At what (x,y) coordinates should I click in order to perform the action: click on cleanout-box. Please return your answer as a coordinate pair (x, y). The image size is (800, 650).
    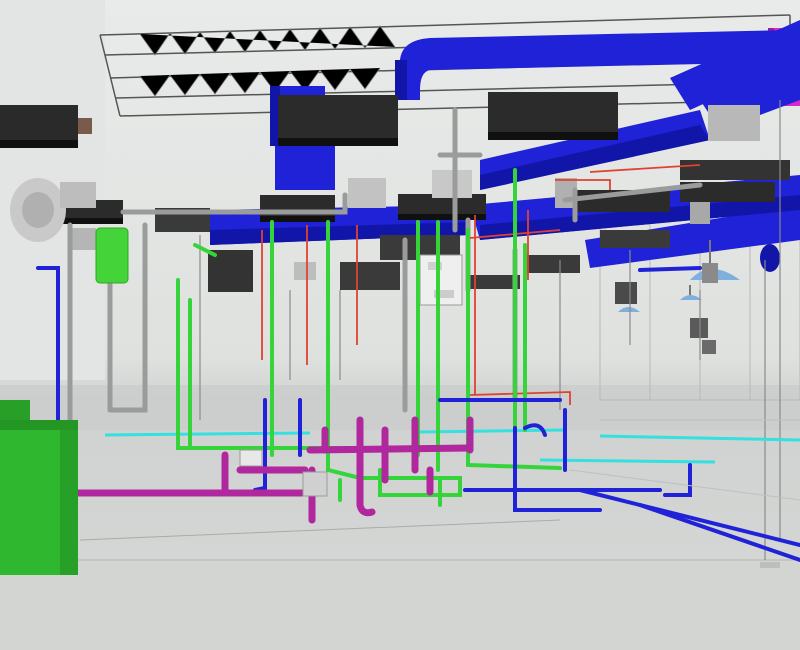
    Looking at the image, I should click on (315, 484).